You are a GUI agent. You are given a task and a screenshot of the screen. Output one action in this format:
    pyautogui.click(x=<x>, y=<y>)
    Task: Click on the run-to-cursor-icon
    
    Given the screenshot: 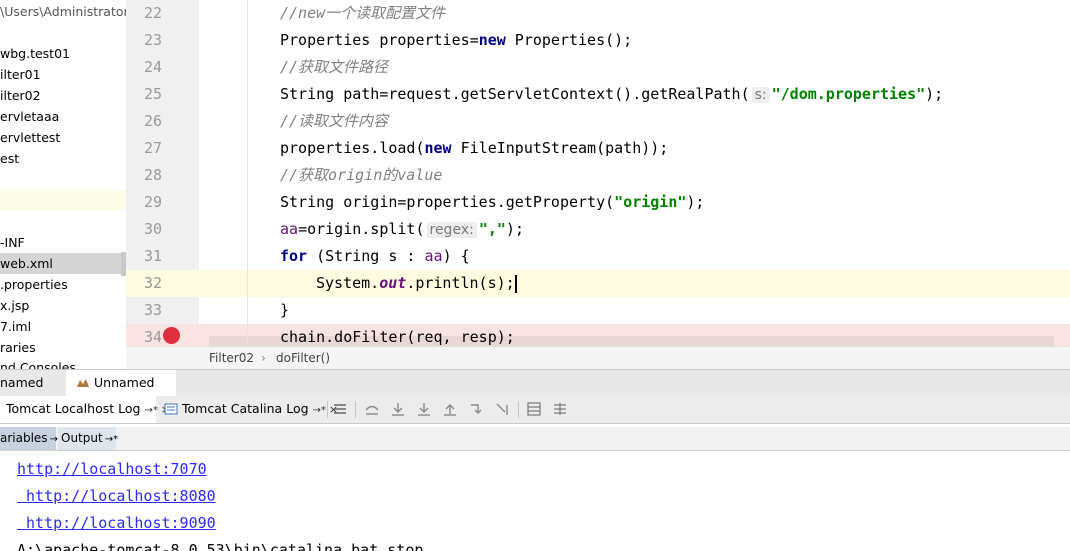 What is the action you would take?
    pyautogui.click(x=502, y=409)
    